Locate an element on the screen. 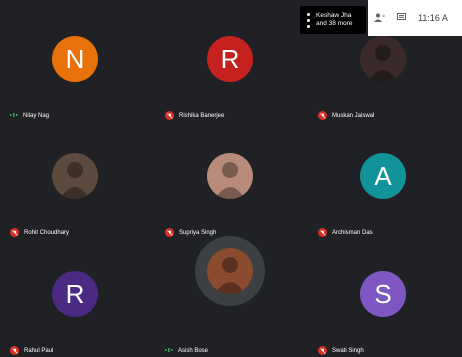  participant-tile: R Rishika Banerjee is located at coordinates (230, 65).